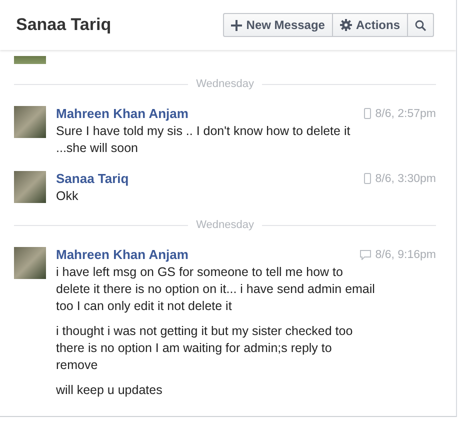  What do you see at coordinates (405, 254) in the screenshot?
I see `message-time: 8/6, 9:16pm` at bounding box center [405, 254].